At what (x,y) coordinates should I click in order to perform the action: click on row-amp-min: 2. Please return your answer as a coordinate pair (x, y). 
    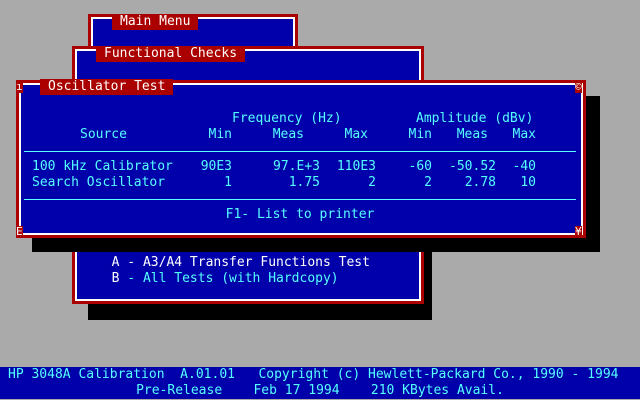
    Looking at the image, I should click on (428, 182).